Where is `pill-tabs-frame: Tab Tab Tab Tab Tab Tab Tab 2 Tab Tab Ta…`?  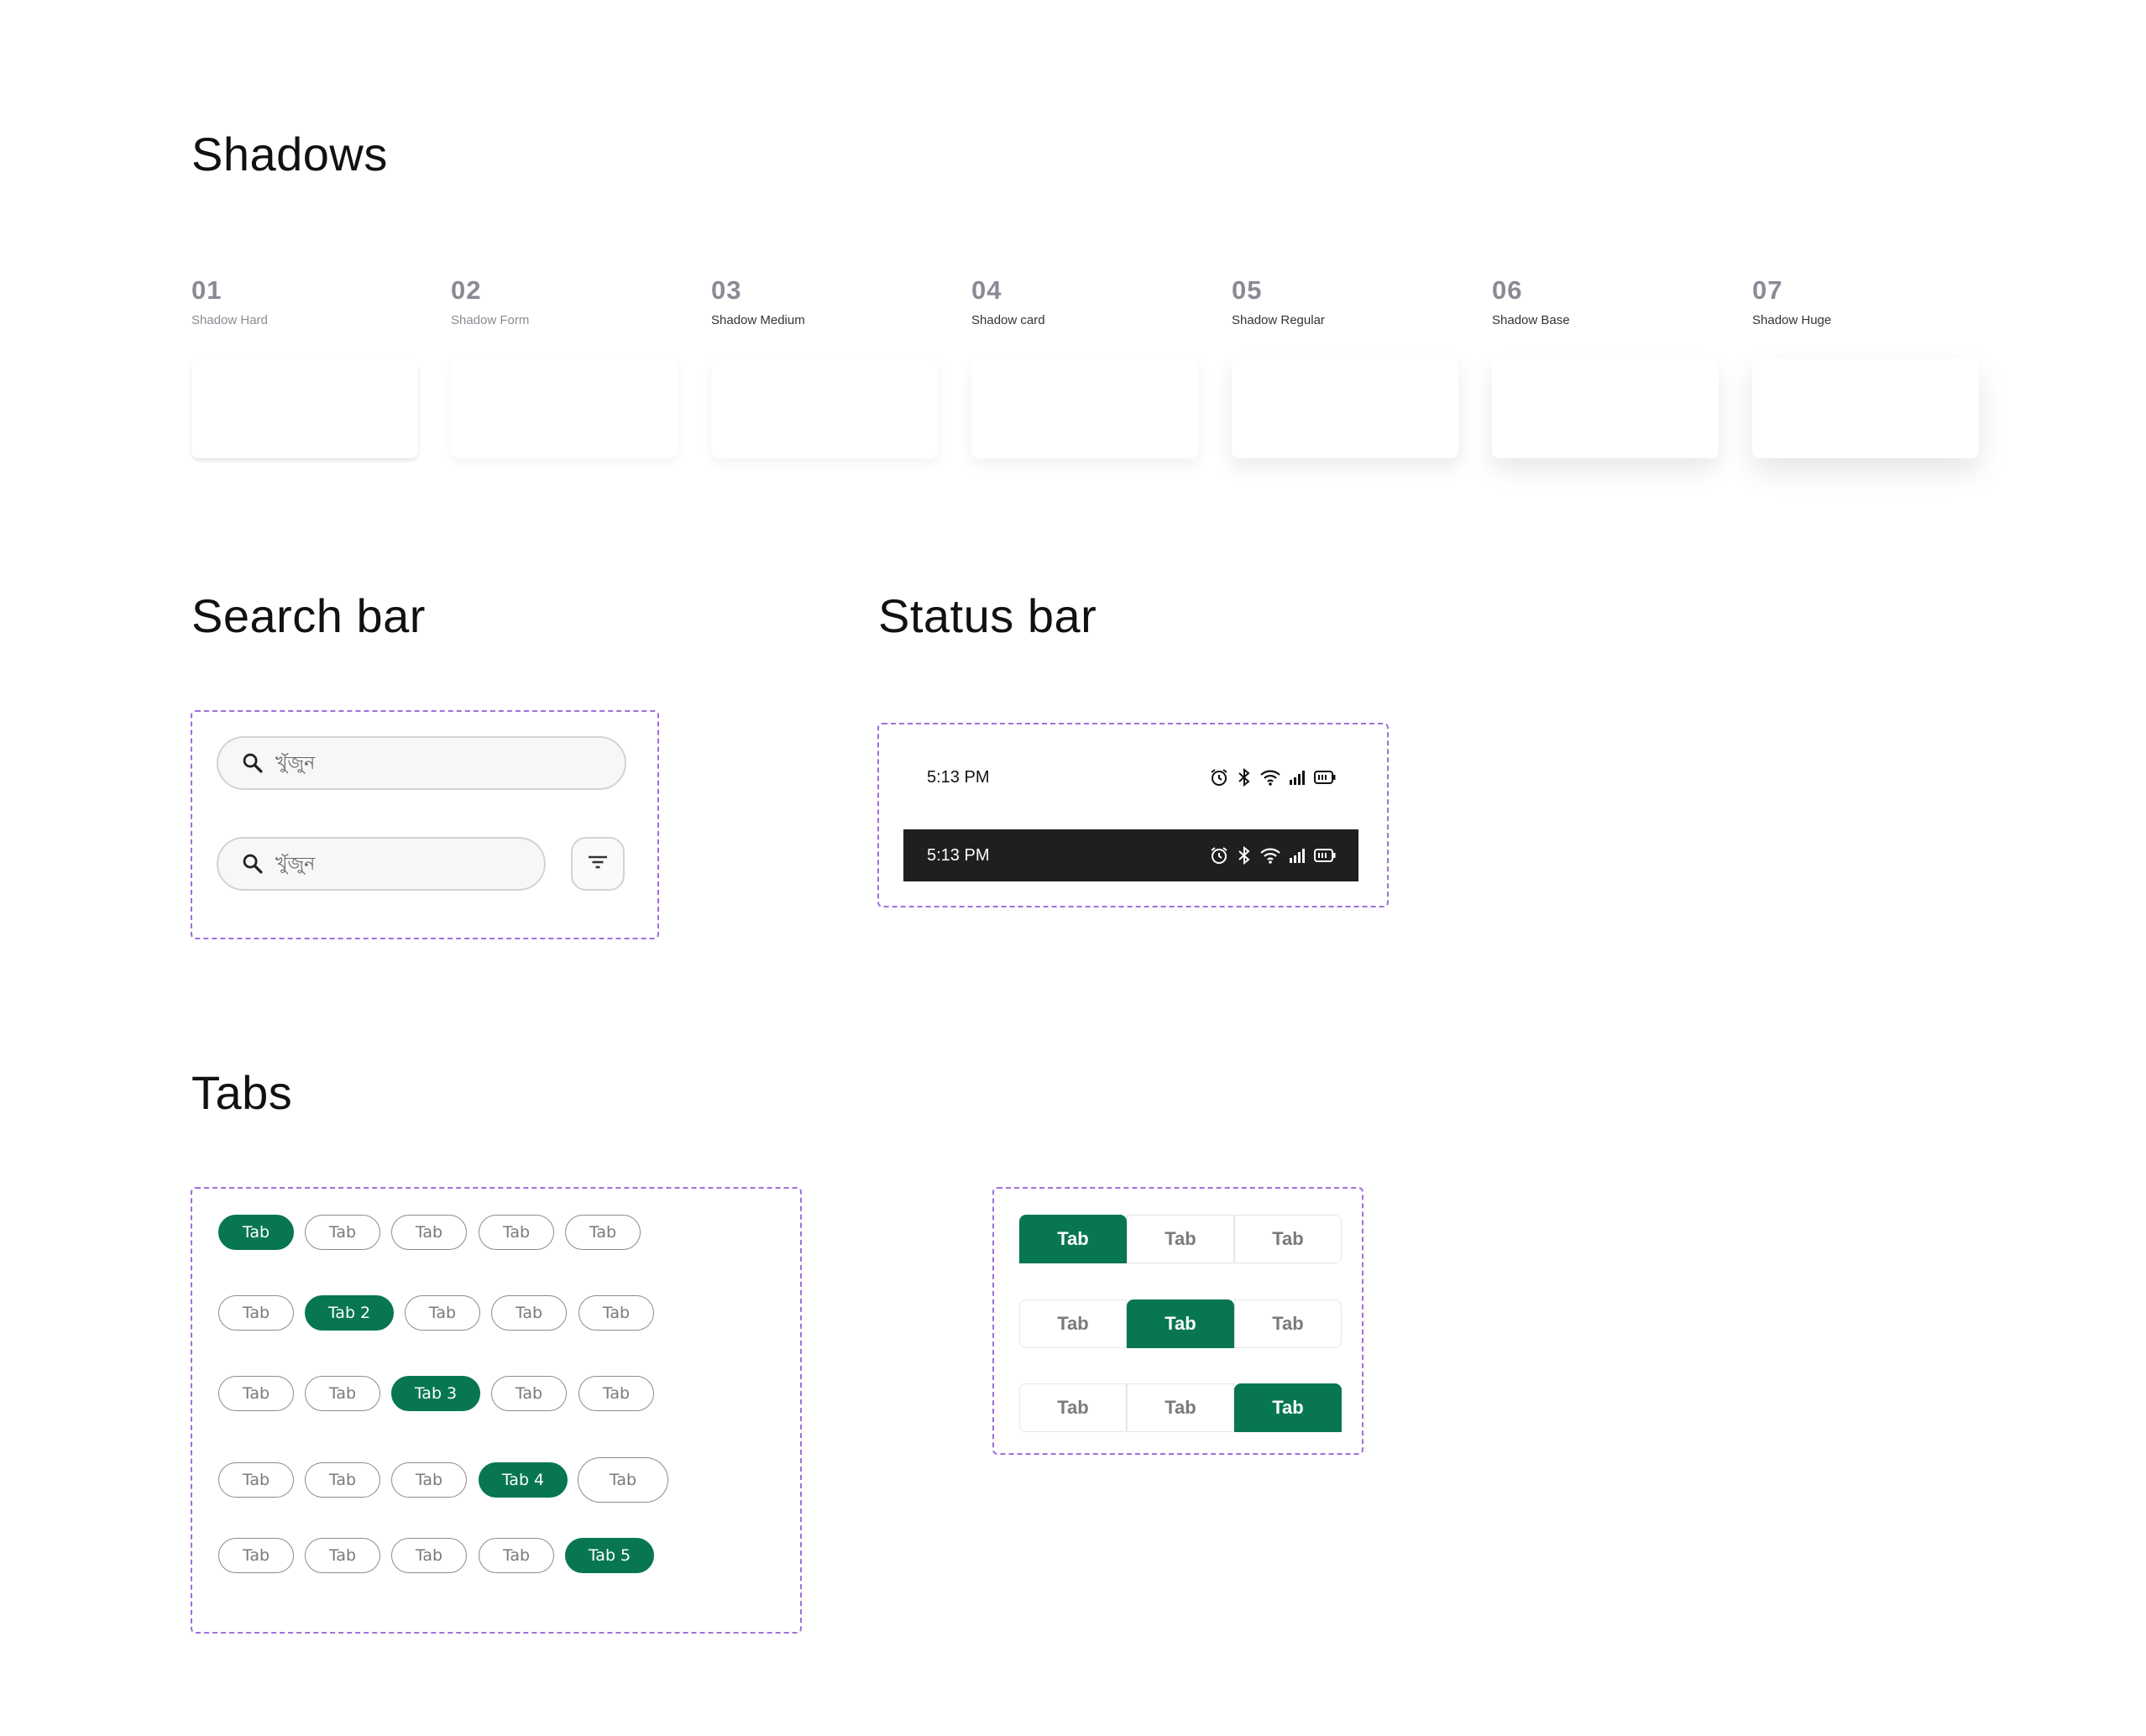
pill-tabs-frame: Tab Tab Tab Tab Tab Tab Tab 2 Tab Tab Ta… is located at coordinates (497, 1410).